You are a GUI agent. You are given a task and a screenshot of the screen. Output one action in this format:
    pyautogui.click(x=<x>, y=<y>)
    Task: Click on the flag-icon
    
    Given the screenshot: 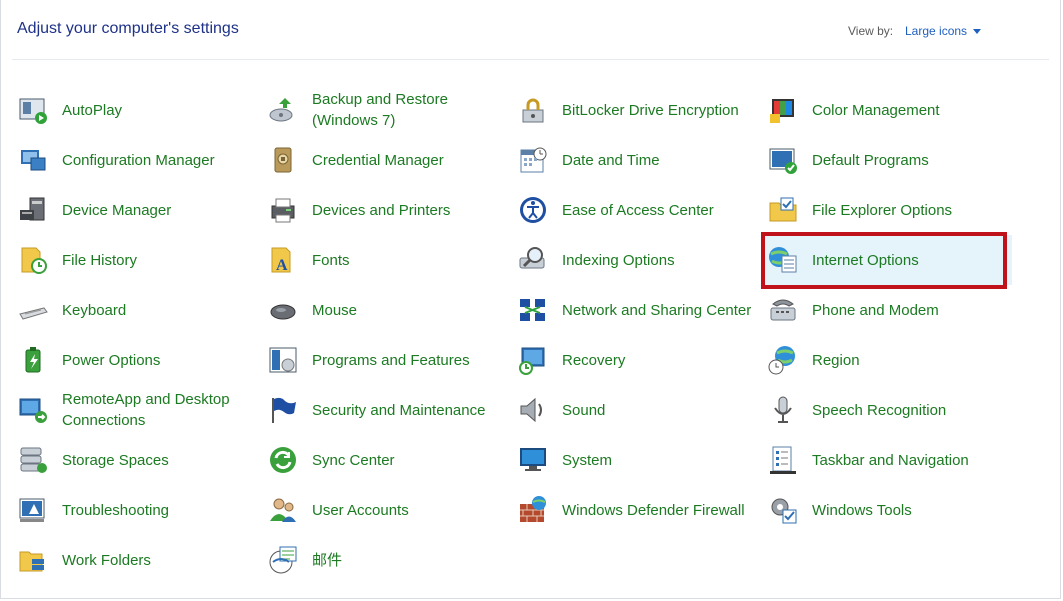 What is the action you would take?
    pyautogui.click(x=283, y=410)
    